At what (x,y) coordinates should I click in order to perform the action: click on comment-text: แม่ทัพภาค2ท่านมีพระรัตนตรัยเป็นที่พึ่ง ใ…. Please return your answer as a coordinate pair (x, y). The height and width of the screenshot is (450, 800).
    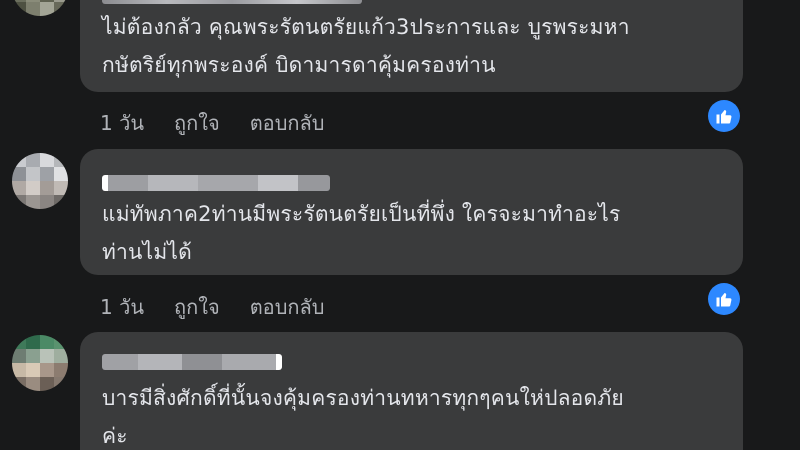
    Looking at the image, I should click on (361, 233).